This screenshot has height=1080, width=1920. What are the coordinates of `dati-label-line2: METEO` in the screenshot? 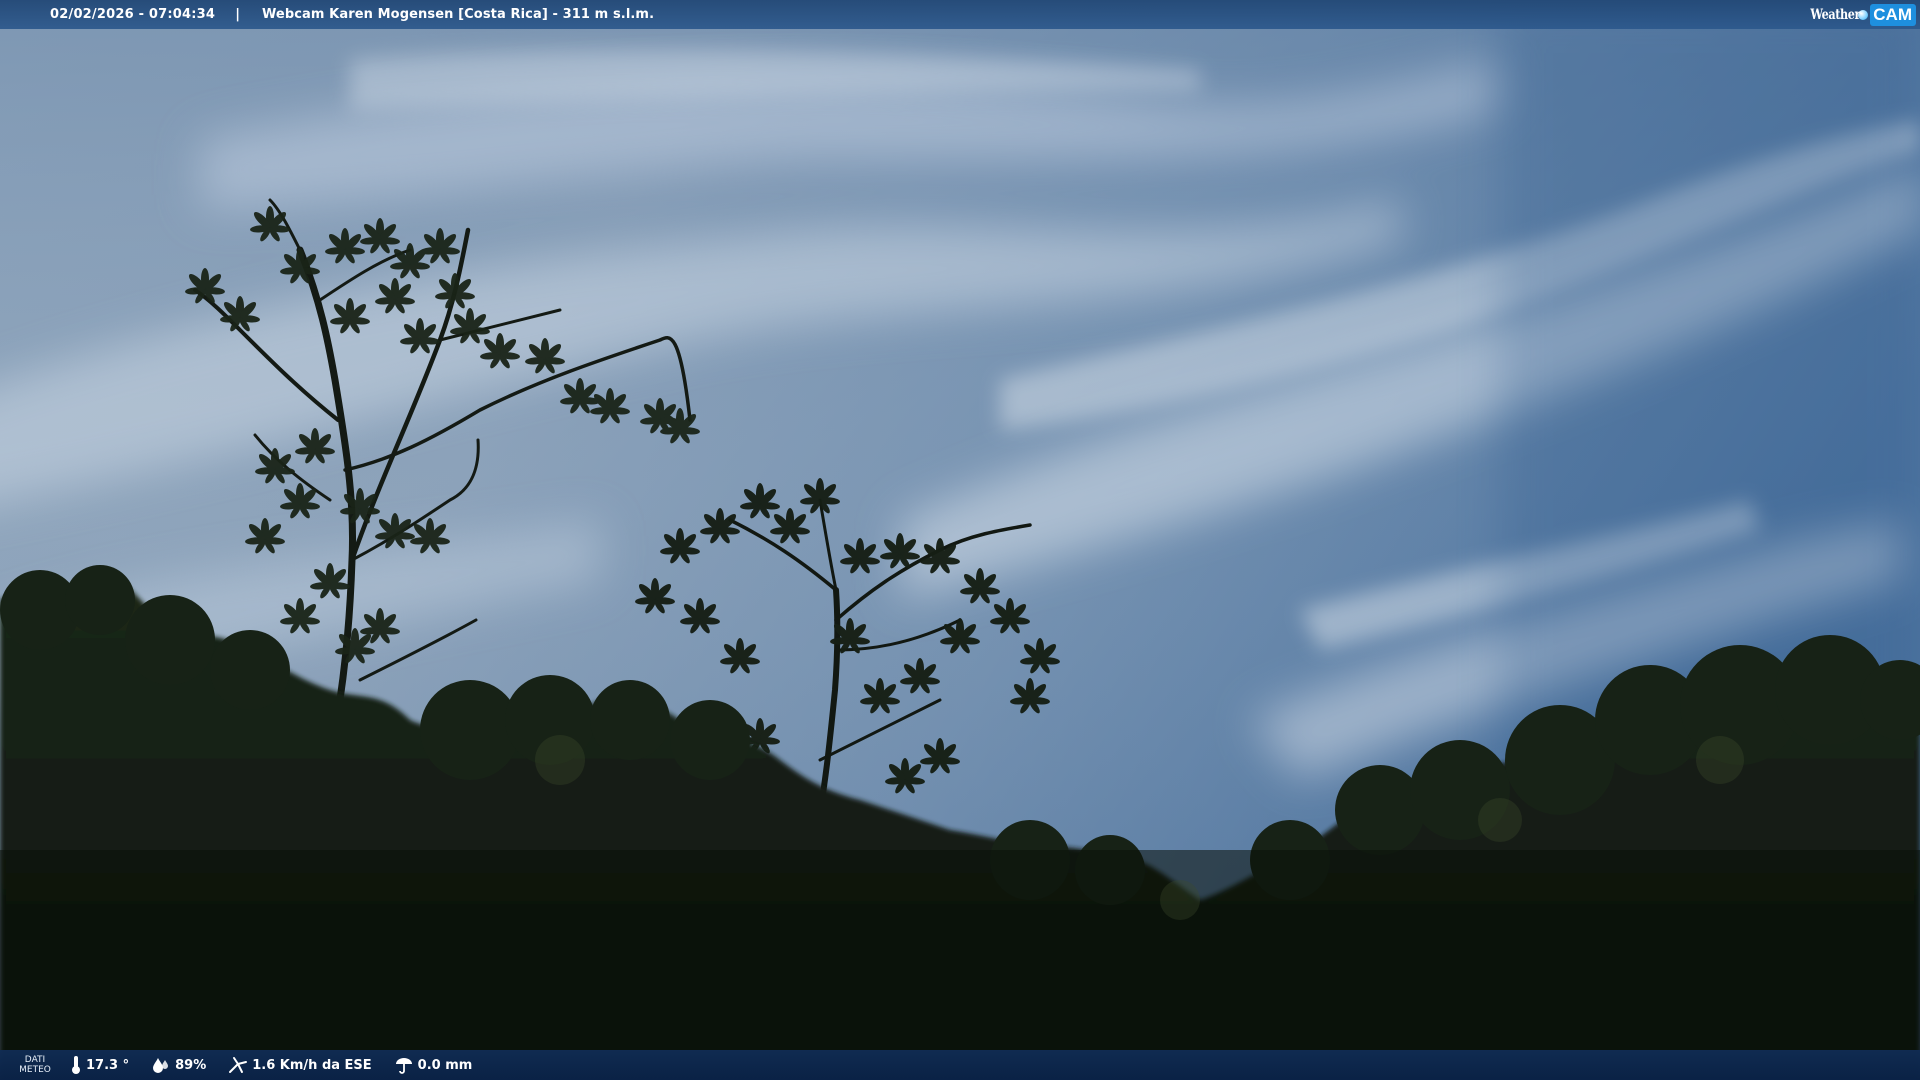 It's located at (35, 1070).